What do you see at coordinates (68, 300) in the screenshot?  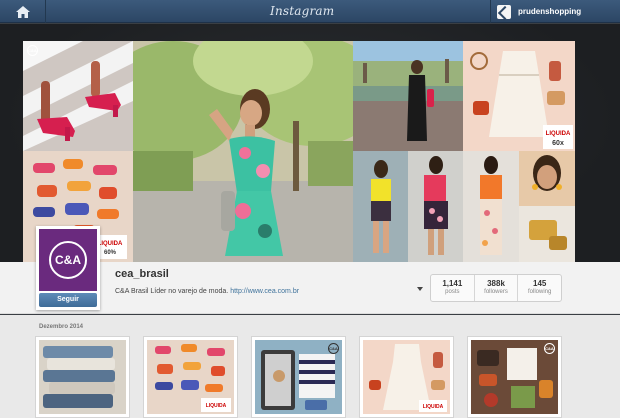 I see `follow-button: Seguir` at bounding box center [68, 300].